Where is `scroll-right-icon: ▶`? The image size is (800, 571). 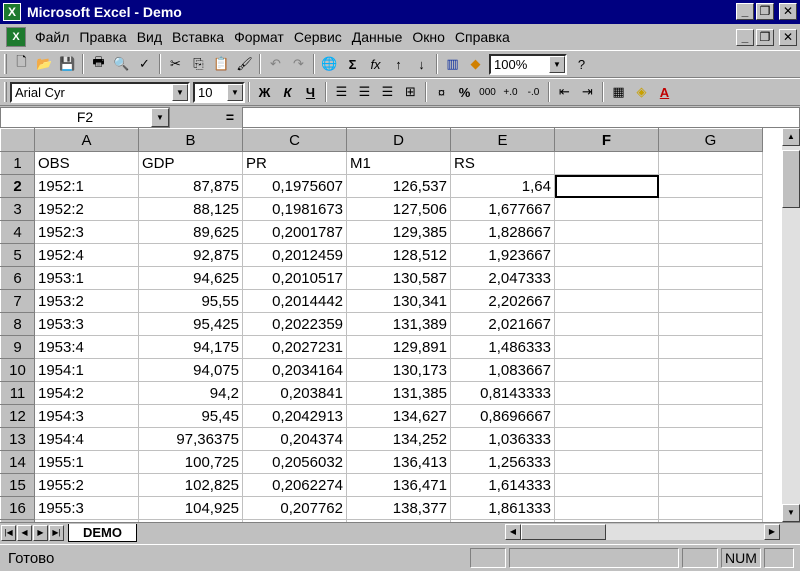 scroll-right-icon: ▶ is located at coordinates (772, 532).